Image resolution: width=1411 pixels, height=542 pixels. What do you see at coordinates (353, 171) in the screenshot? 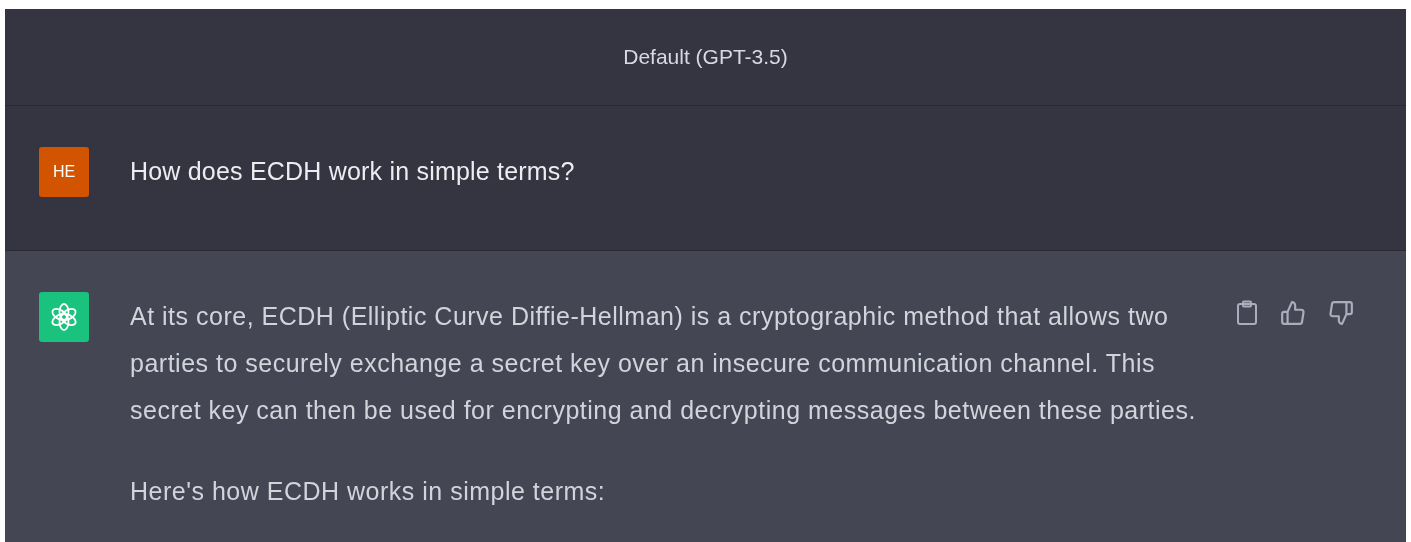
I see `message-text: How does ECDH work in simple terms?` at bounding box center [353, 171].